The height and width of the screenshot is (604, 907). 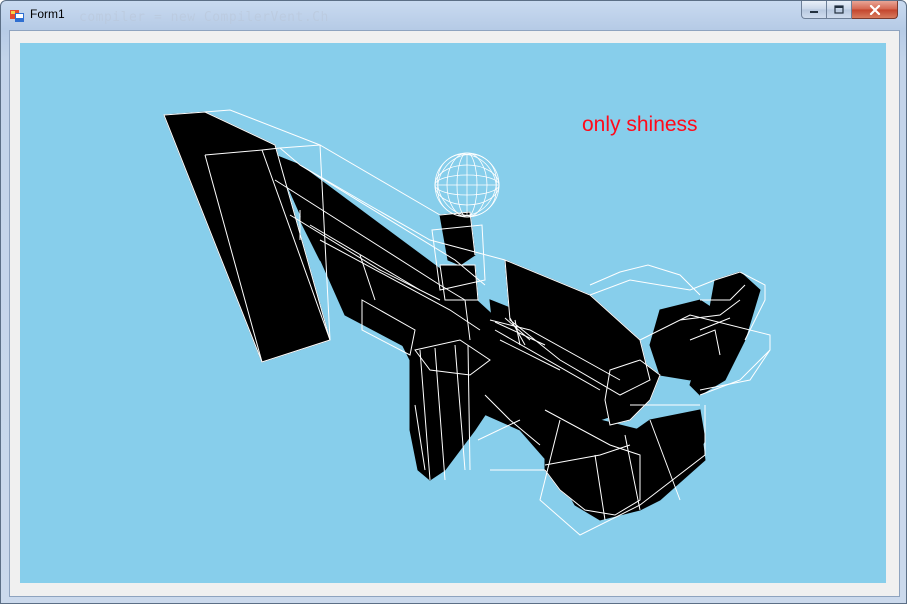 I want to click on caption-buttons, so click(x=849, y=10).